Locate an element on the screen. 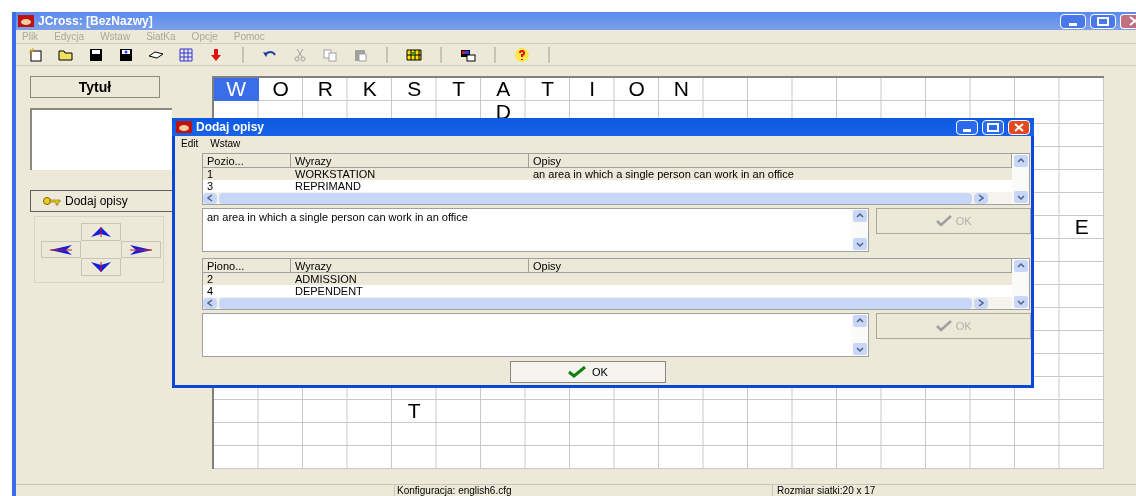 This screenshot has height=496, width=1136. grid-cell: A is located at coordinates (503, 89).